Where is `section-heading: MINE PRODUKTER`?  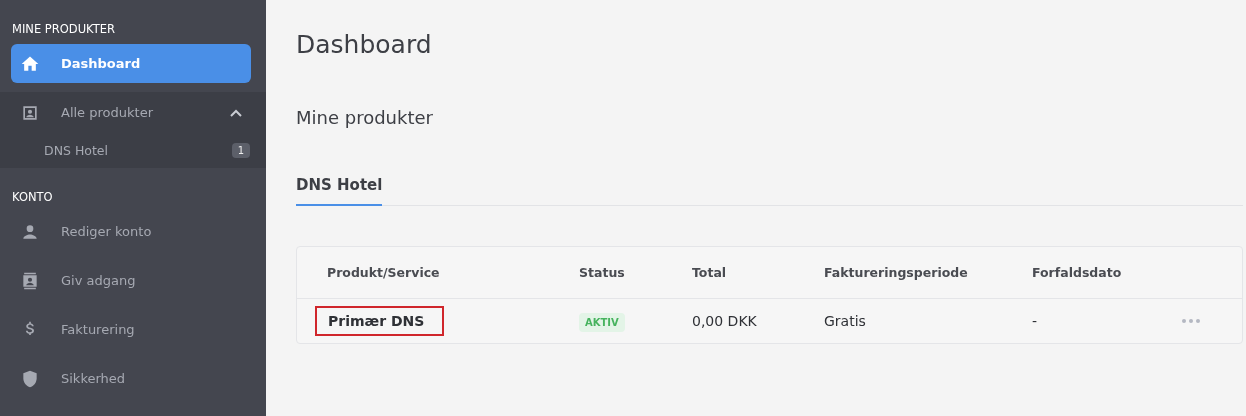
section-heading: MINE PRODUKTER is located at coordinates (64, 29).